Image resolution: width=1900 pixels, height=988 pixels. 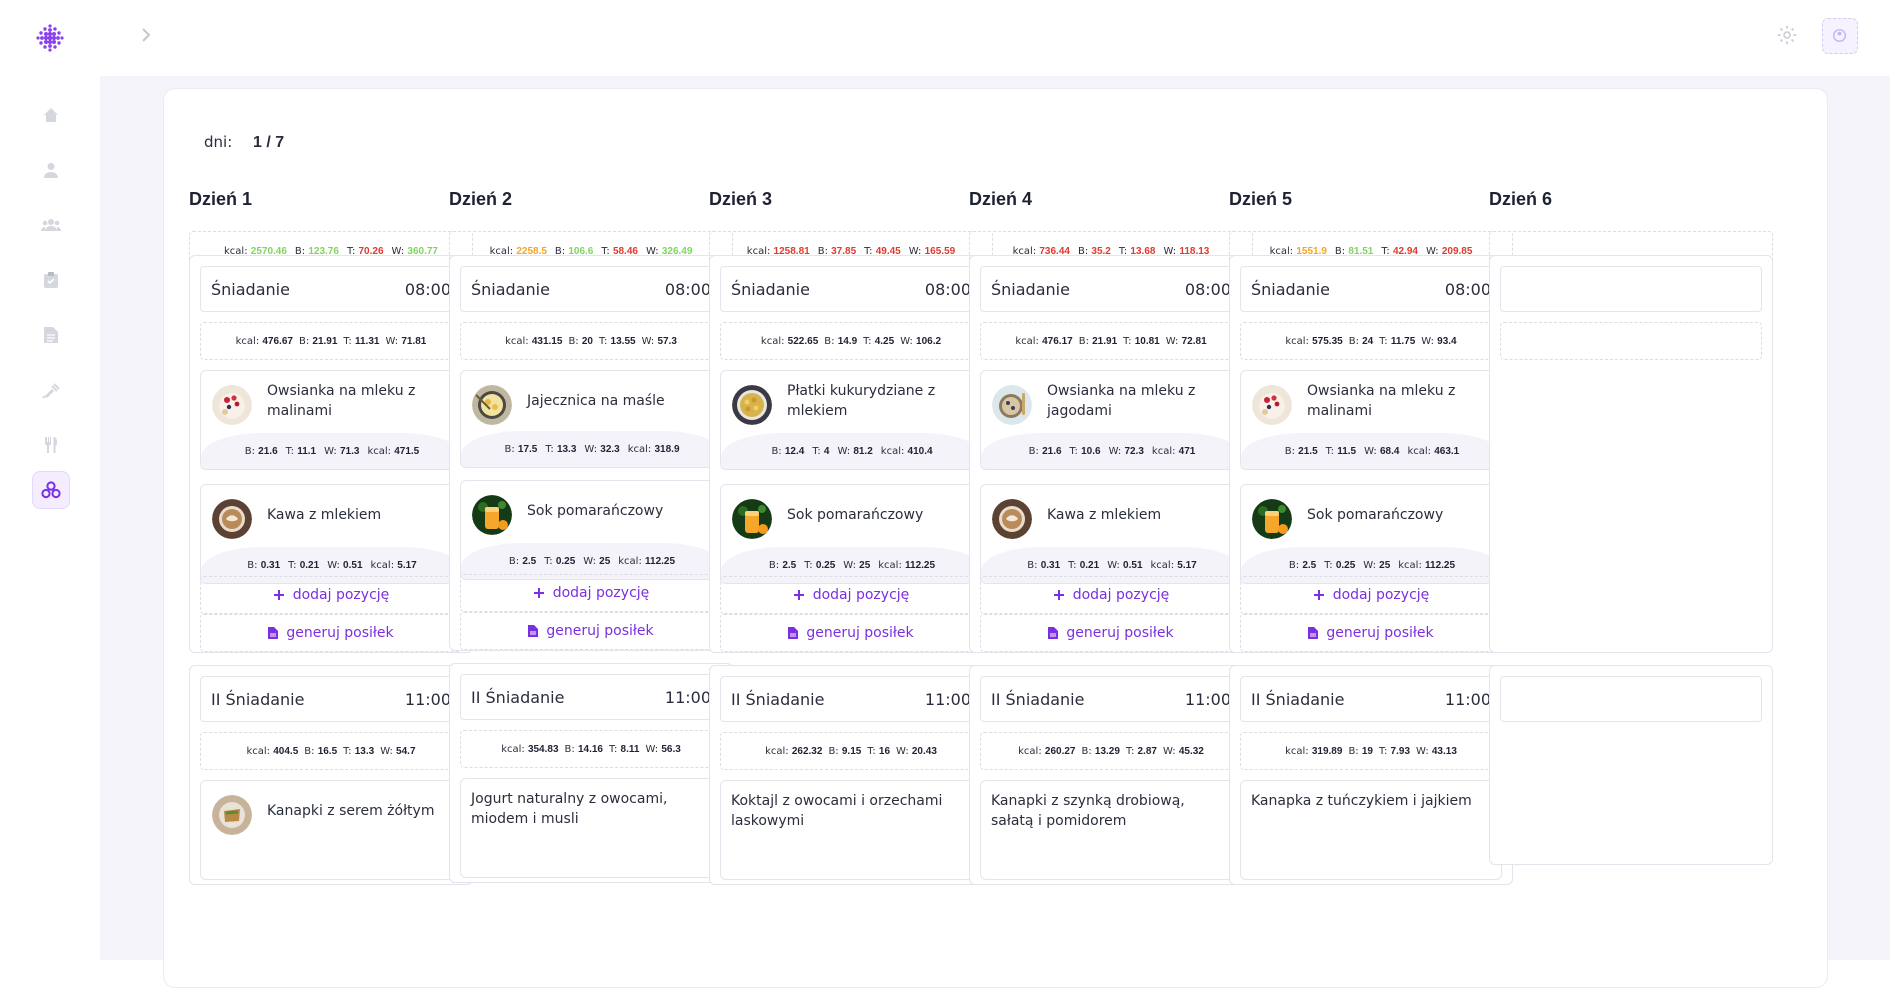 What do you see at coordinates (304, 565) in the screenshot?
I see `dish-macro-t: T: 0.21` at bounding box center [304, 565].